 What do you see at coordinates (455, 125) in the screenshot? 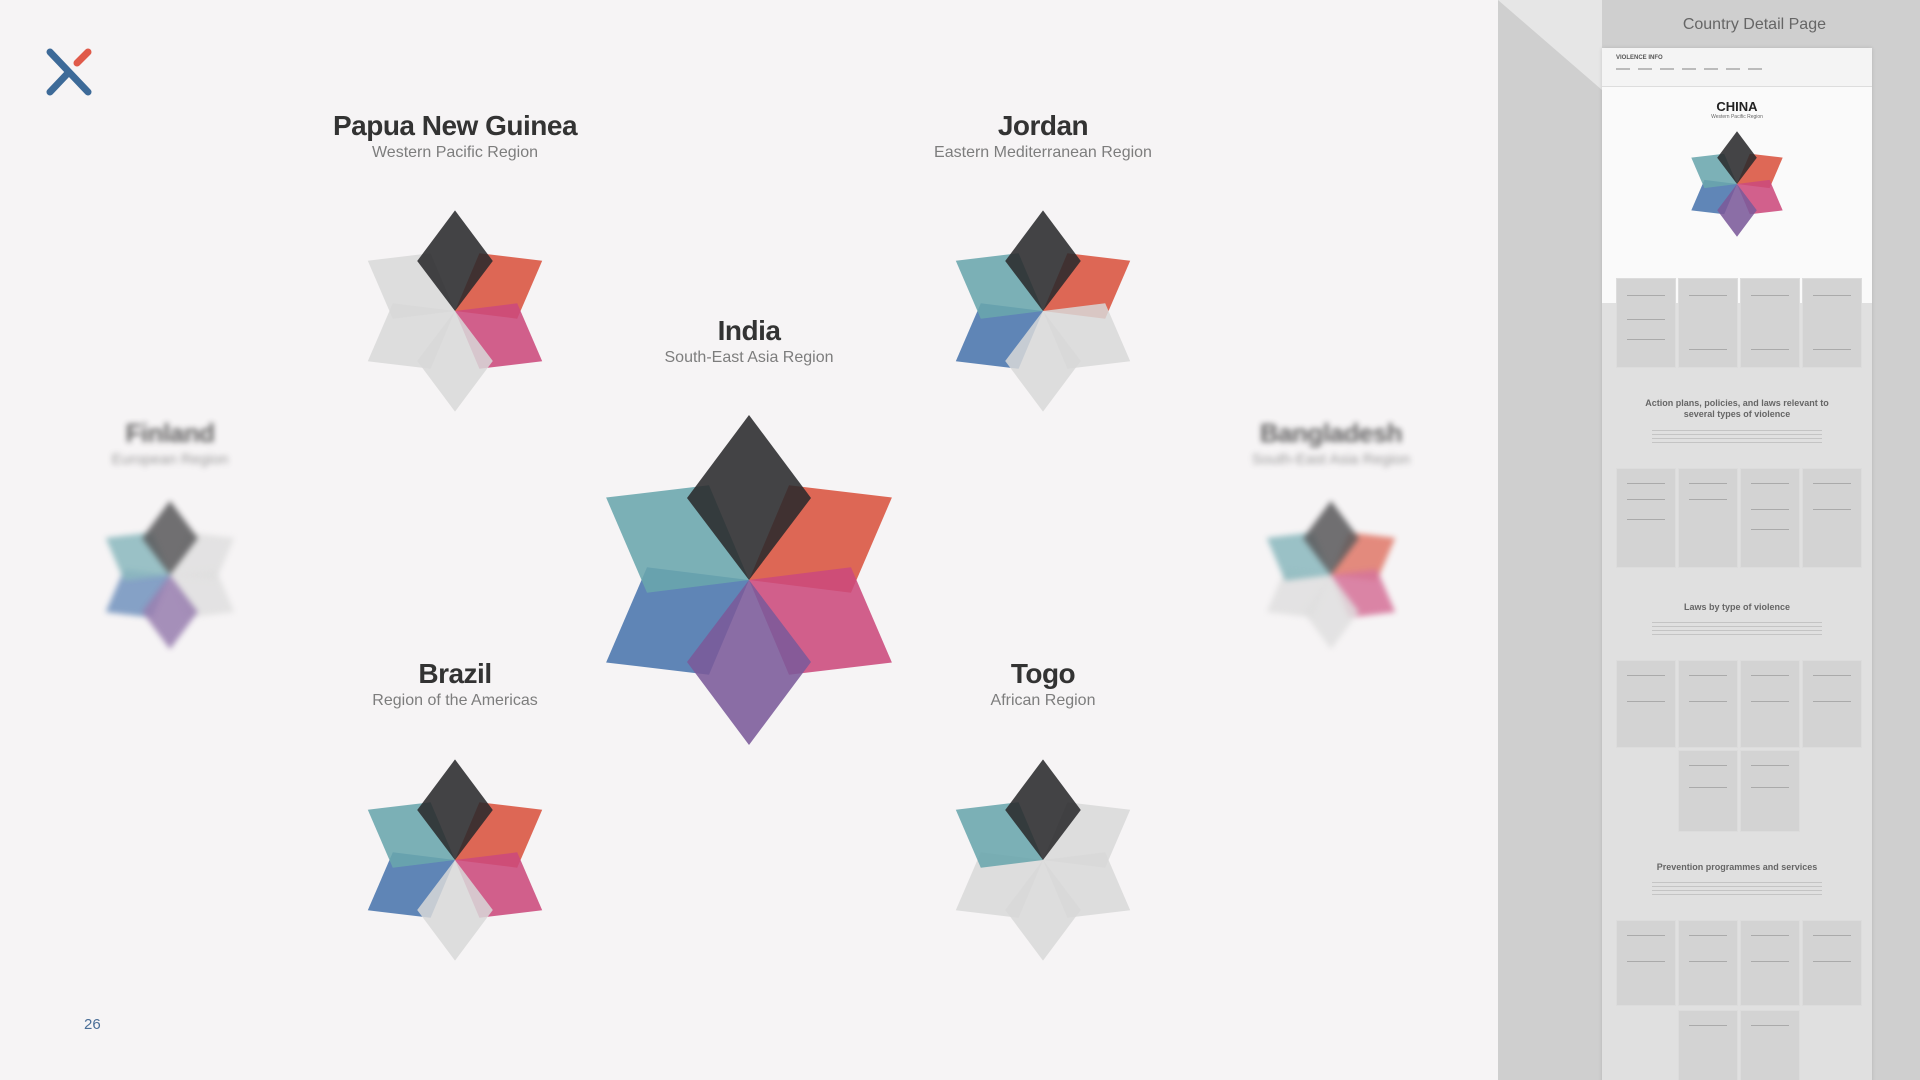
I see `country-name: Papua New Guinea` at bounding box center [455, 125].